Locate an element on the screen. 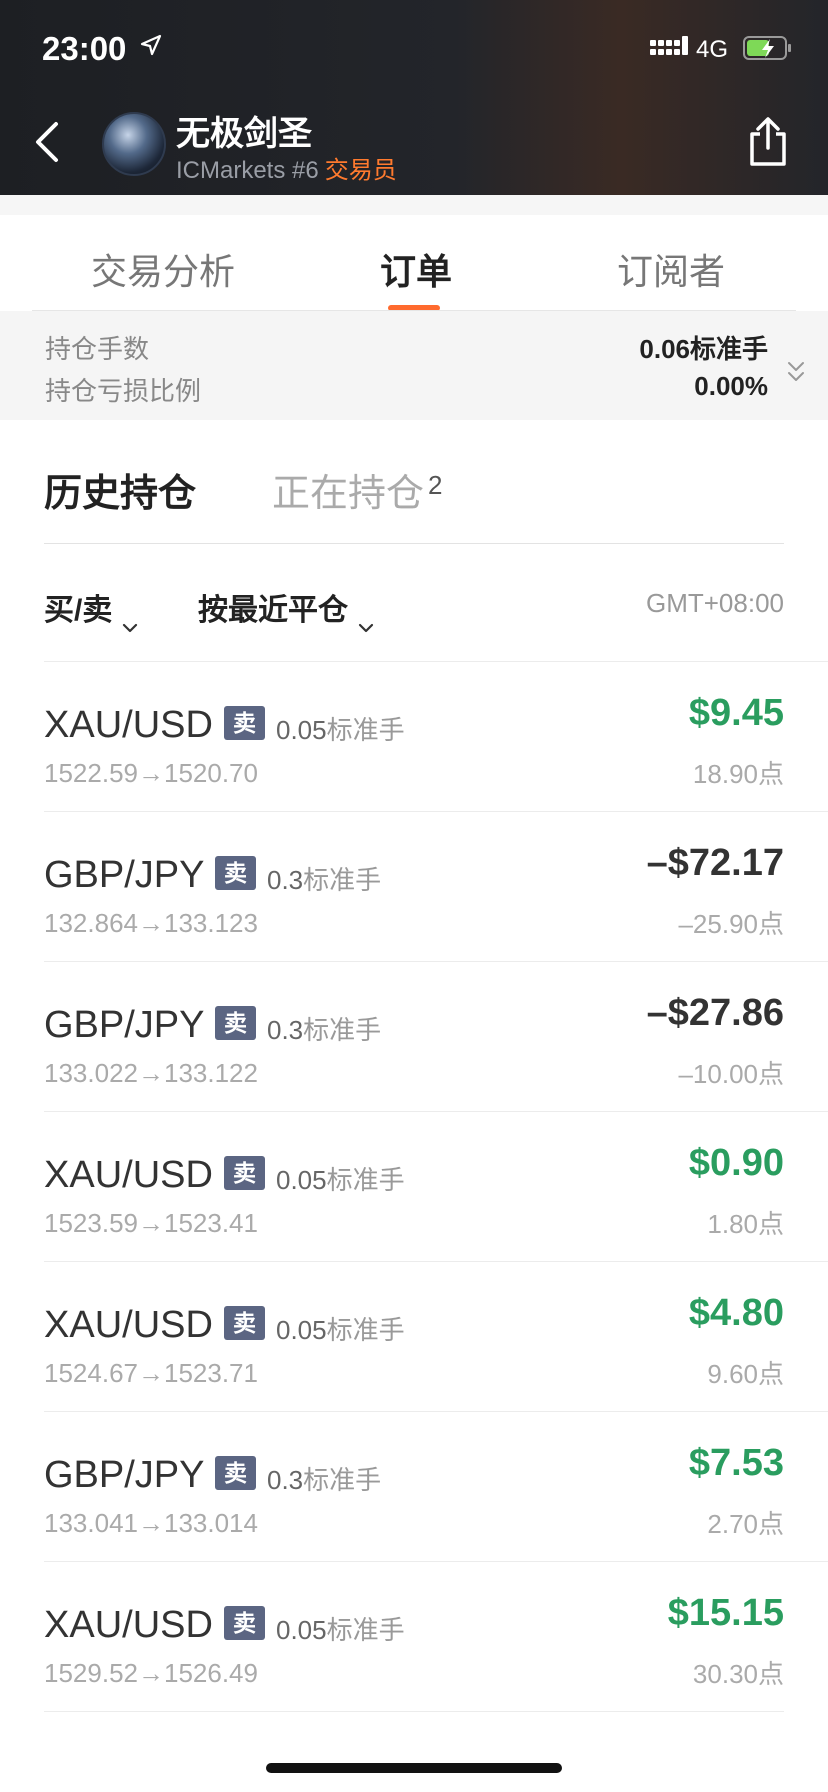 This screenshot has height=1792, width=828. back-arrow-icon is located at coordinates (48, 142).